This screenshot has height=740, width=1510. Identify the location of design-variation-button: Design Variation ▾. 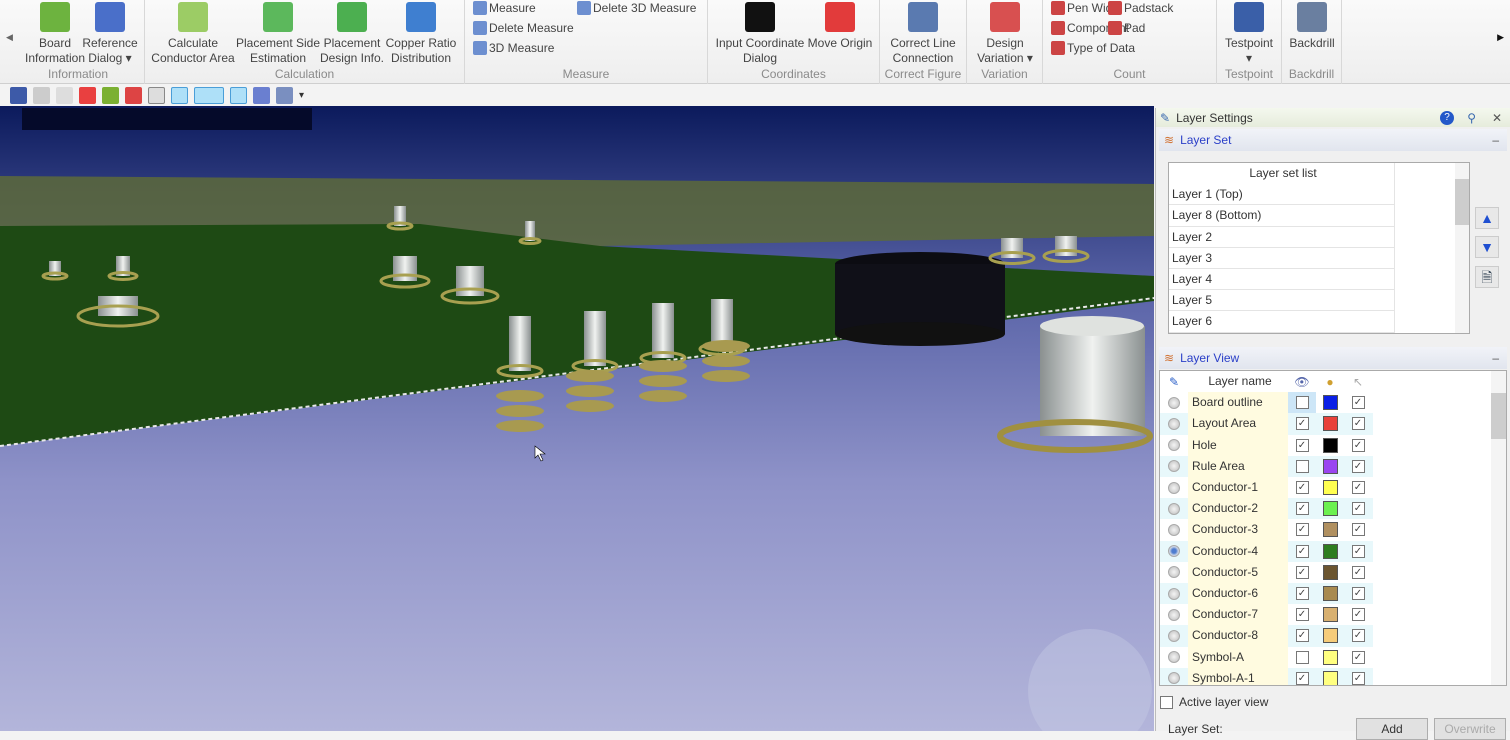
(1005, 33).